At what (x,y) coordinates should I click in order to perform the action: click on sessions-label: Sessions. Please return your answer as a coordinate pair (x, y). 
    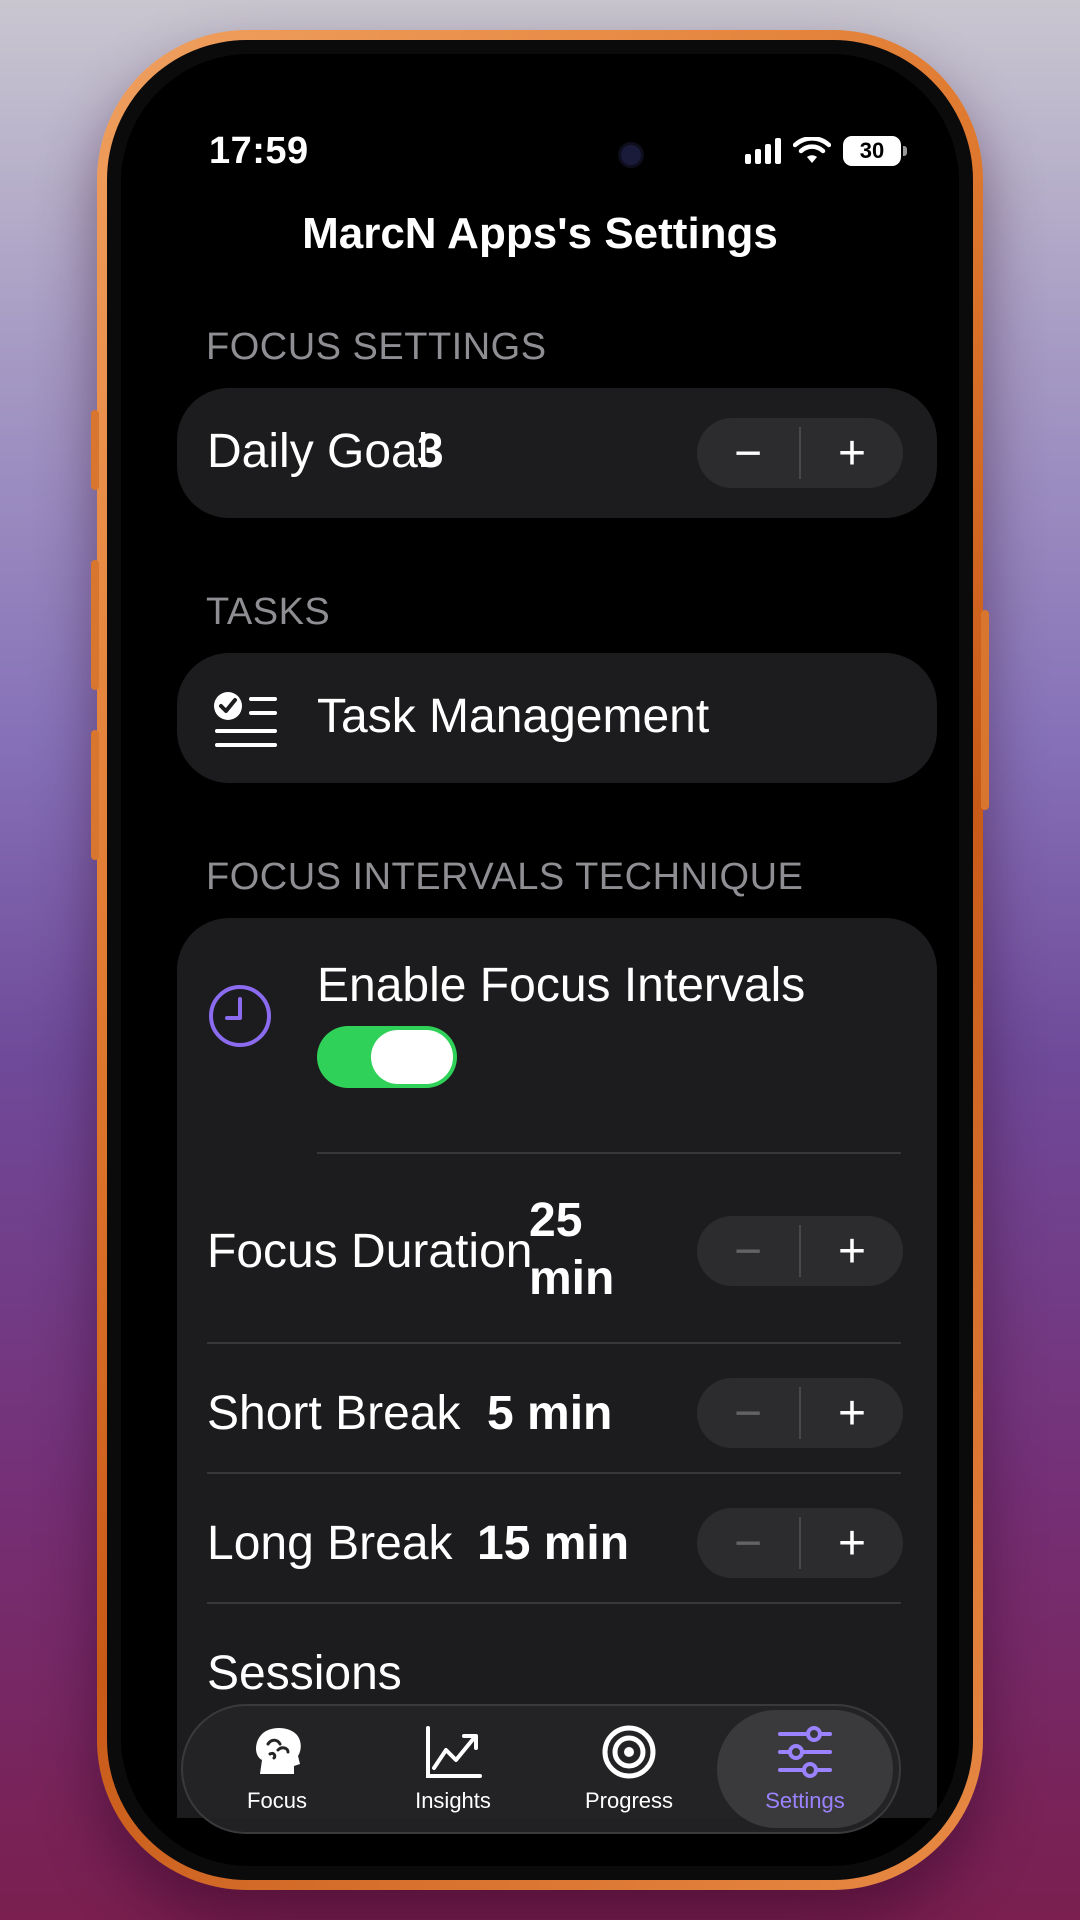
    Looking at the image, I should click on (304, 1673).